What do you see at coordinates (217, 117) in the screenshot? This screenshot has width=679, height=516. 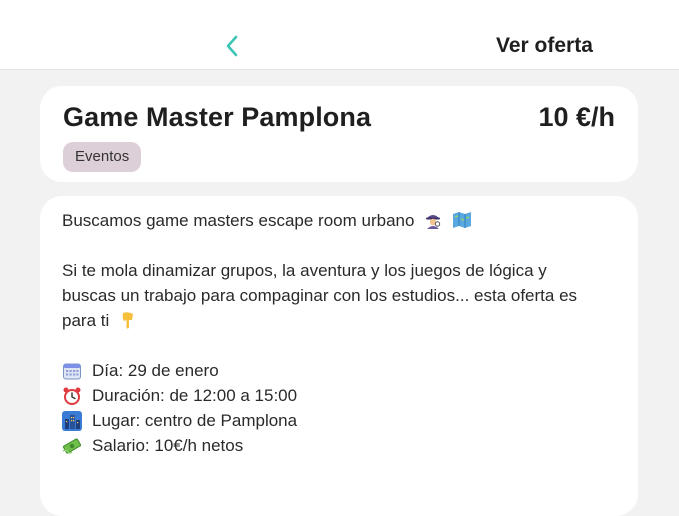 I see `offer-title: Game Master Pamplona` at bounding box center [217, 117].